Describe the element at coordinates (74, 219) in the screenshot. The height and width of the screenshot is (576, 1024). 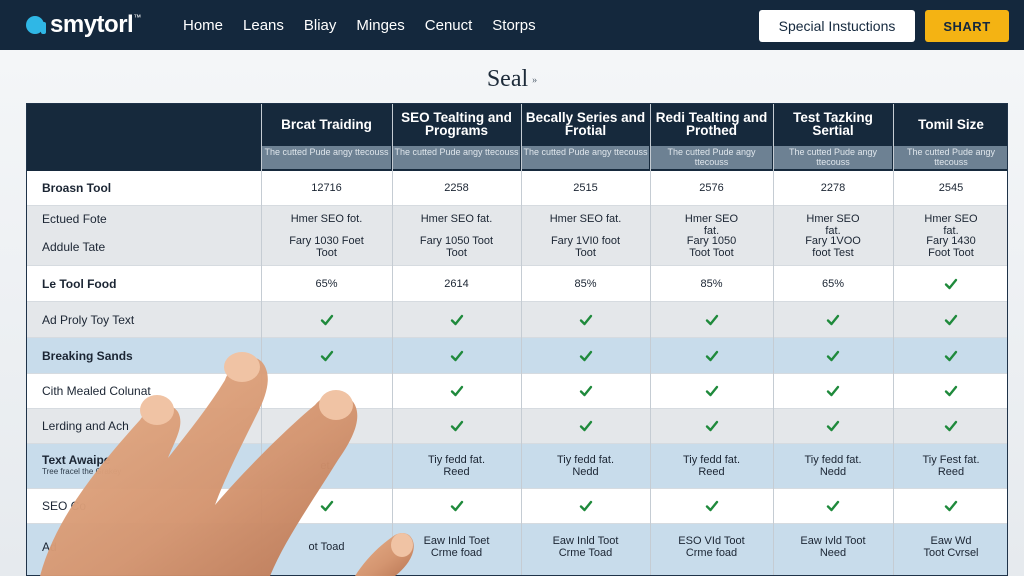
I see `row-label: Ectued Fote` at that location.